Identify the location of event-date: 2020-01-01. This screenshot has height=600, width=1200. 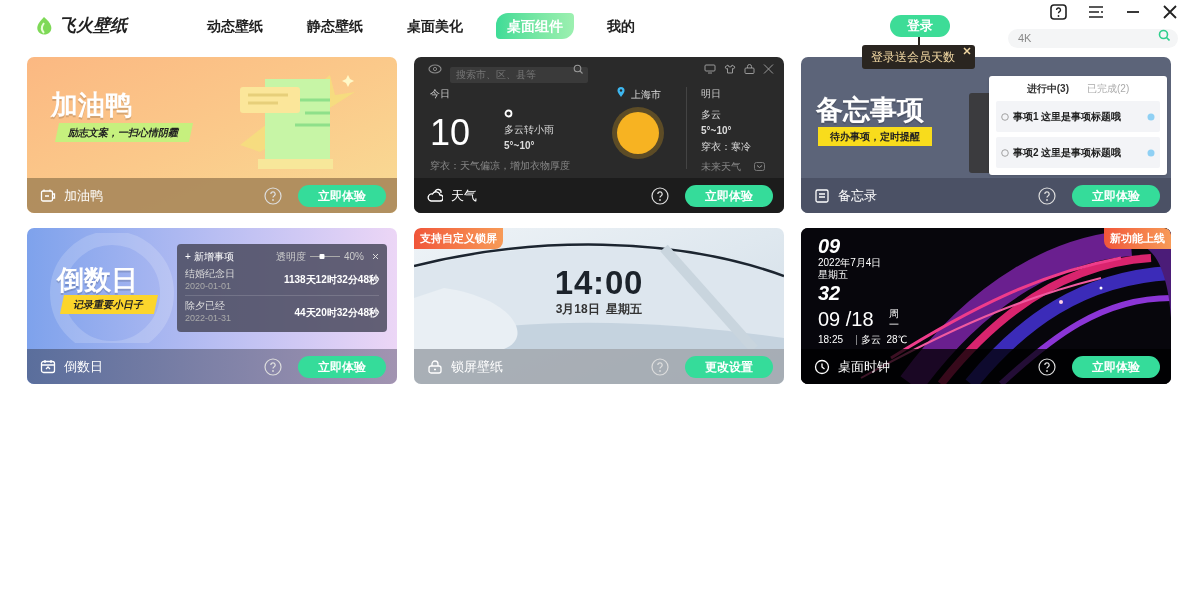
(209, 285).